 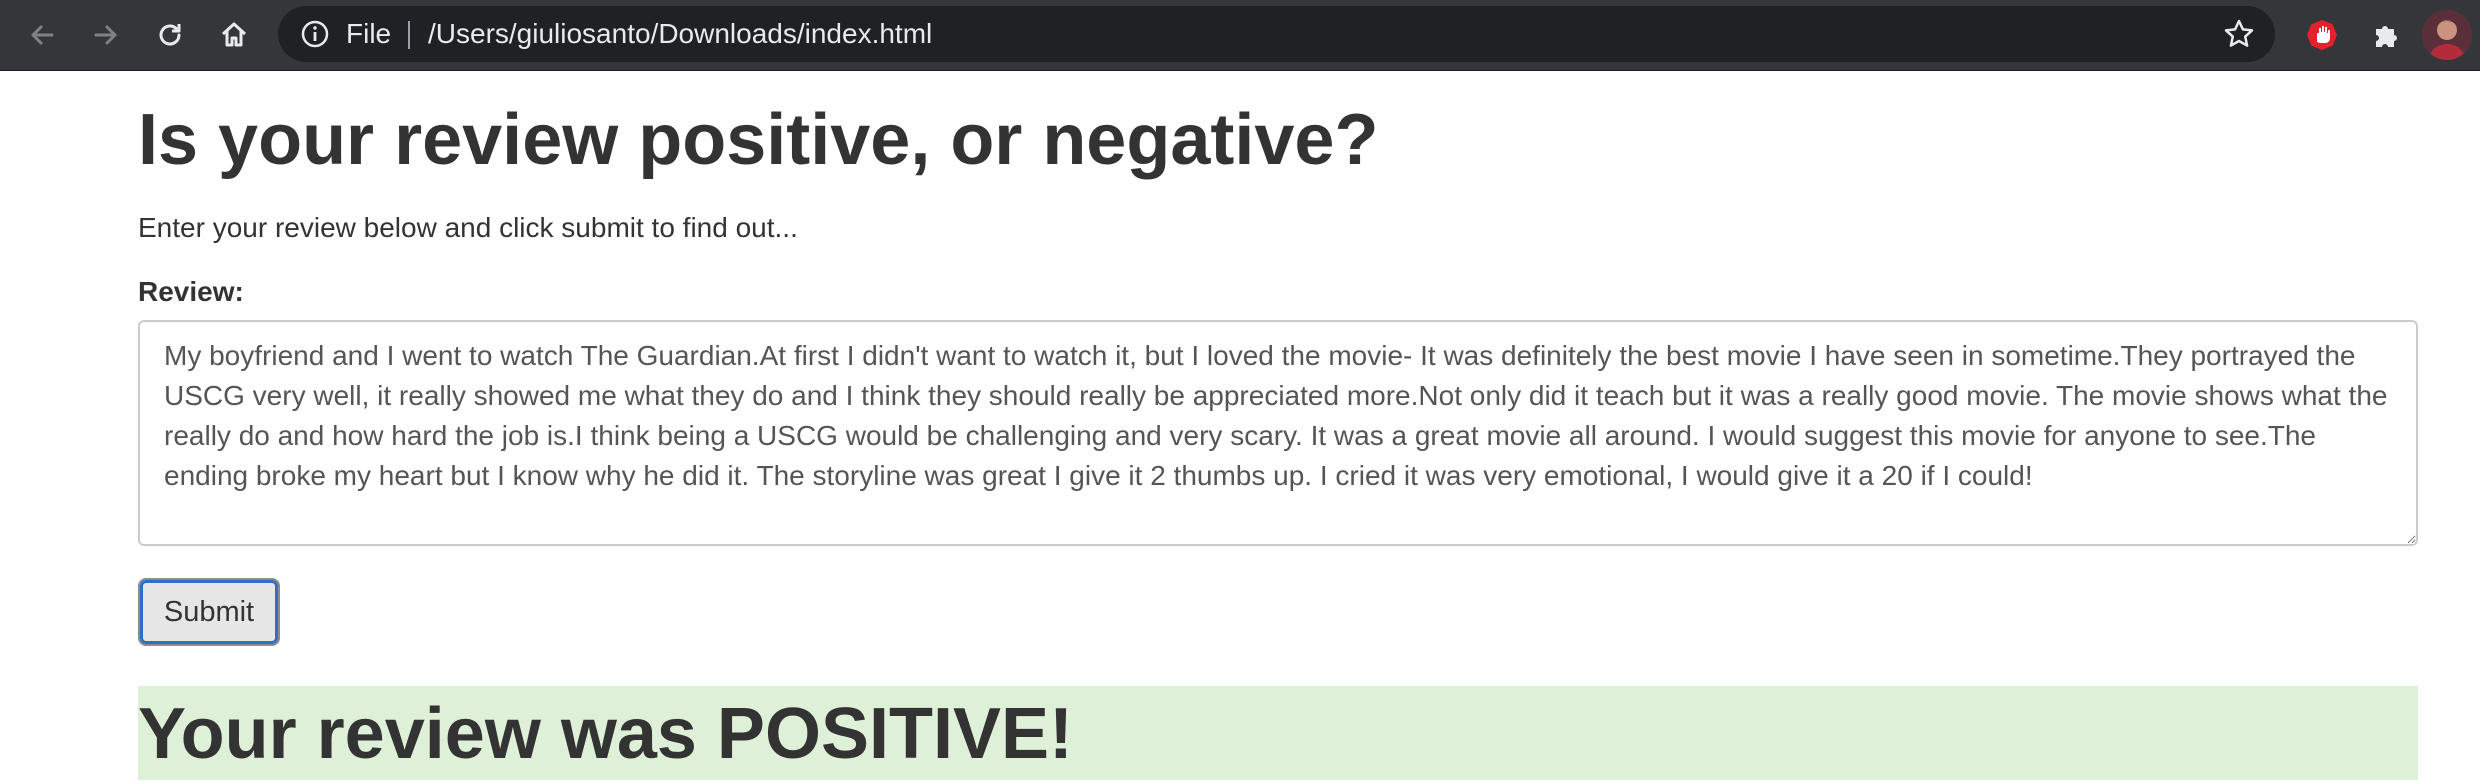 I want to click on home-icon, so click(x=234, y=34).